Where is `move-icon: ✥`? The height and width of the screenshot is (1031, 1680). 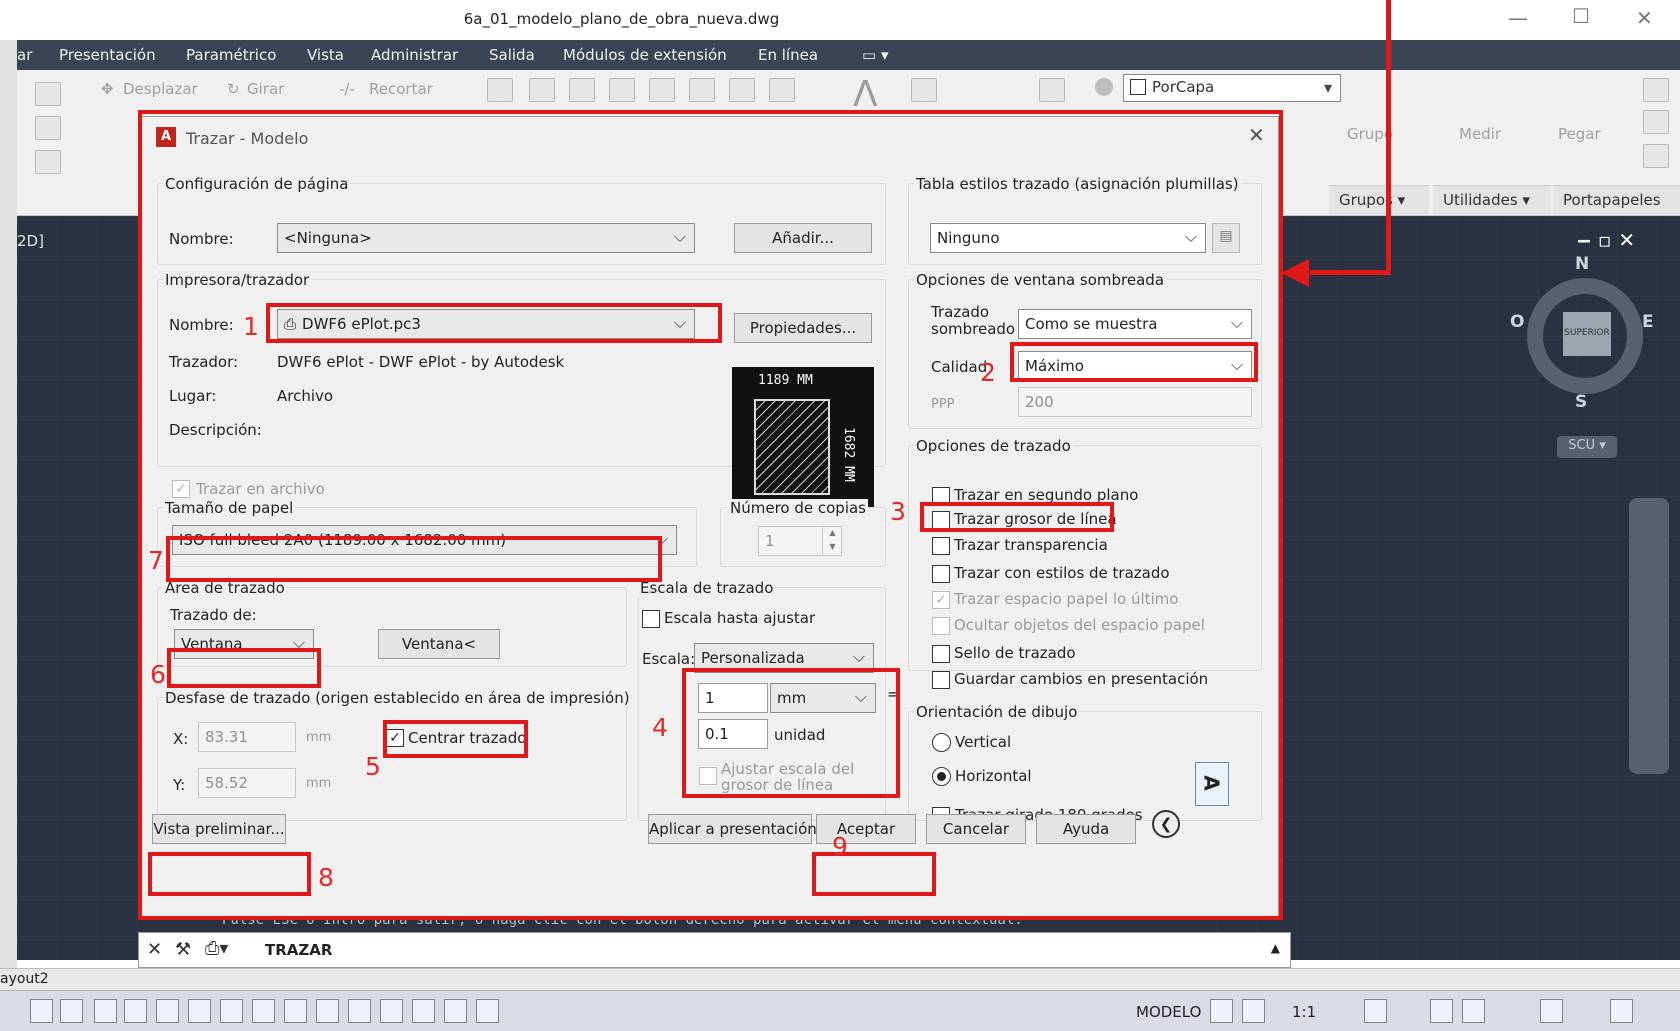 move-icon: ✥ is located at coordinates (107, 89).